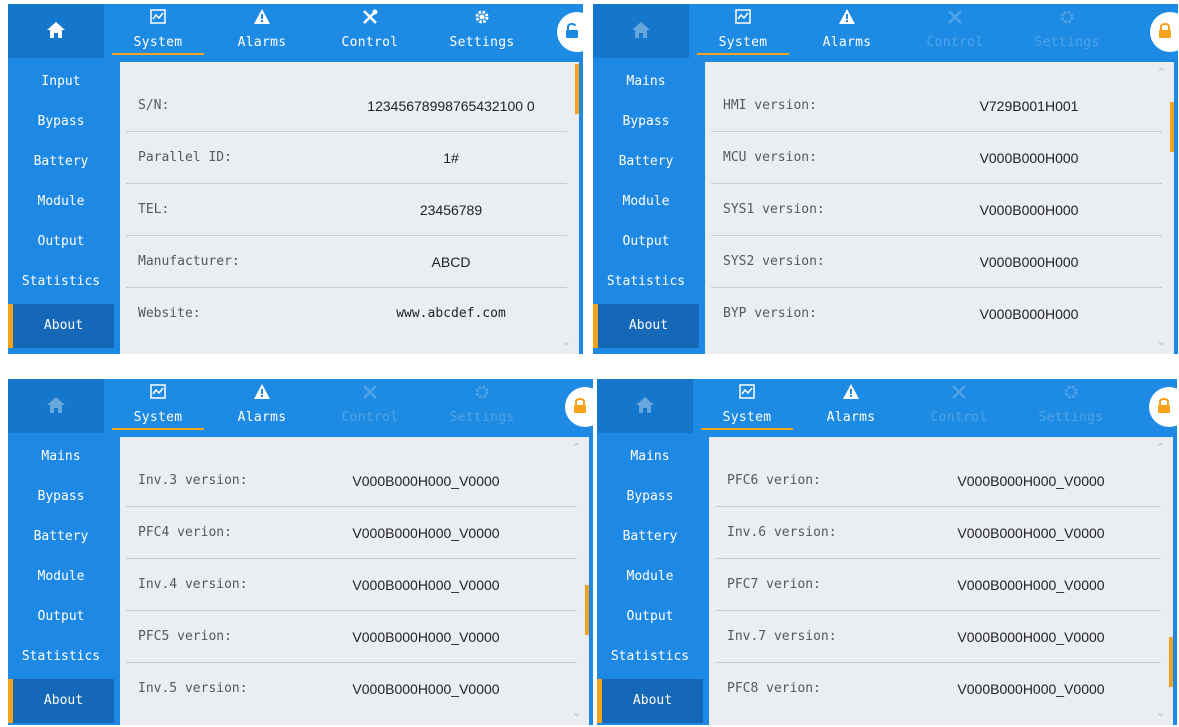 The height and width of the screenshot is (727, 1179). Describe the element at coordinates (936, 210) in the screenshot. I see `info-row: SYS1 version: V000B000H000` at that location.